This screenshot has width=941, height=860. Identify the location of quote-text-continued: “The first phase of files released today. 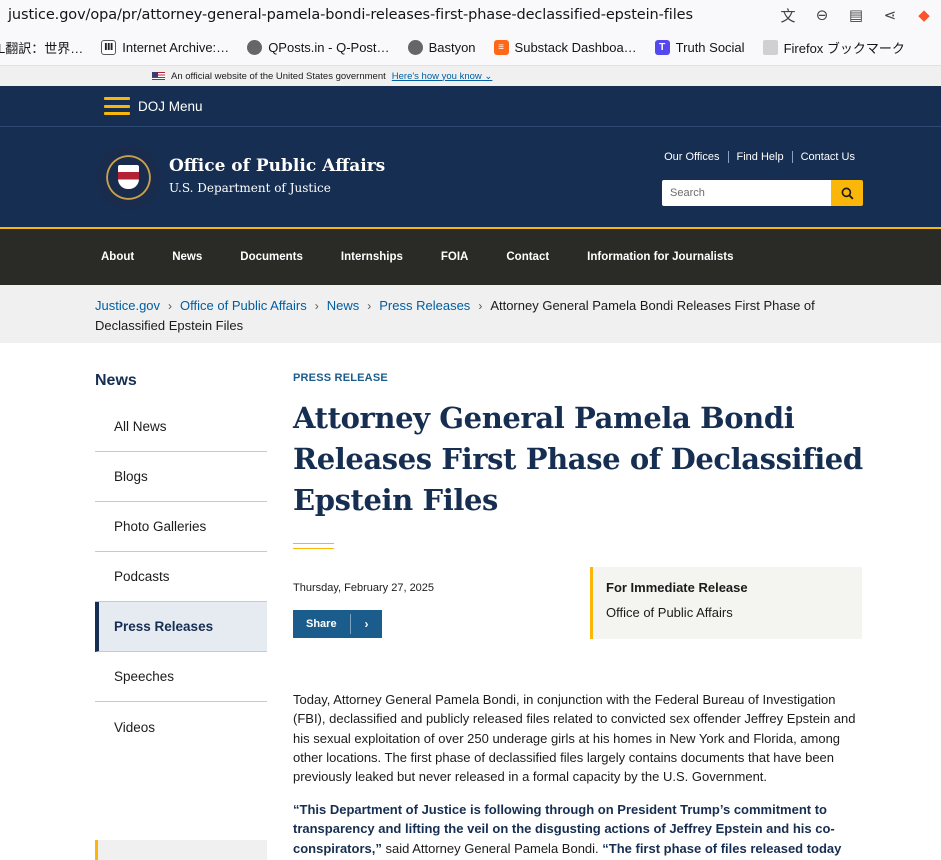
(722, 848).